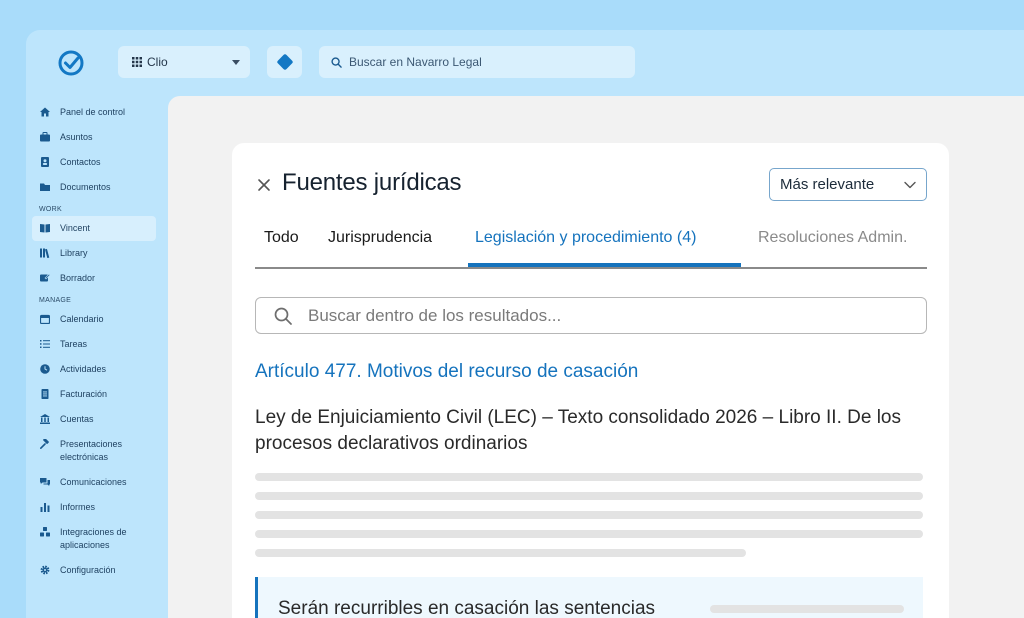 The width and height of the screenshot is (1024, 618). Describe the element at coordinates (44, 444) in the screenshot. I see `gavel-icon` at that location.